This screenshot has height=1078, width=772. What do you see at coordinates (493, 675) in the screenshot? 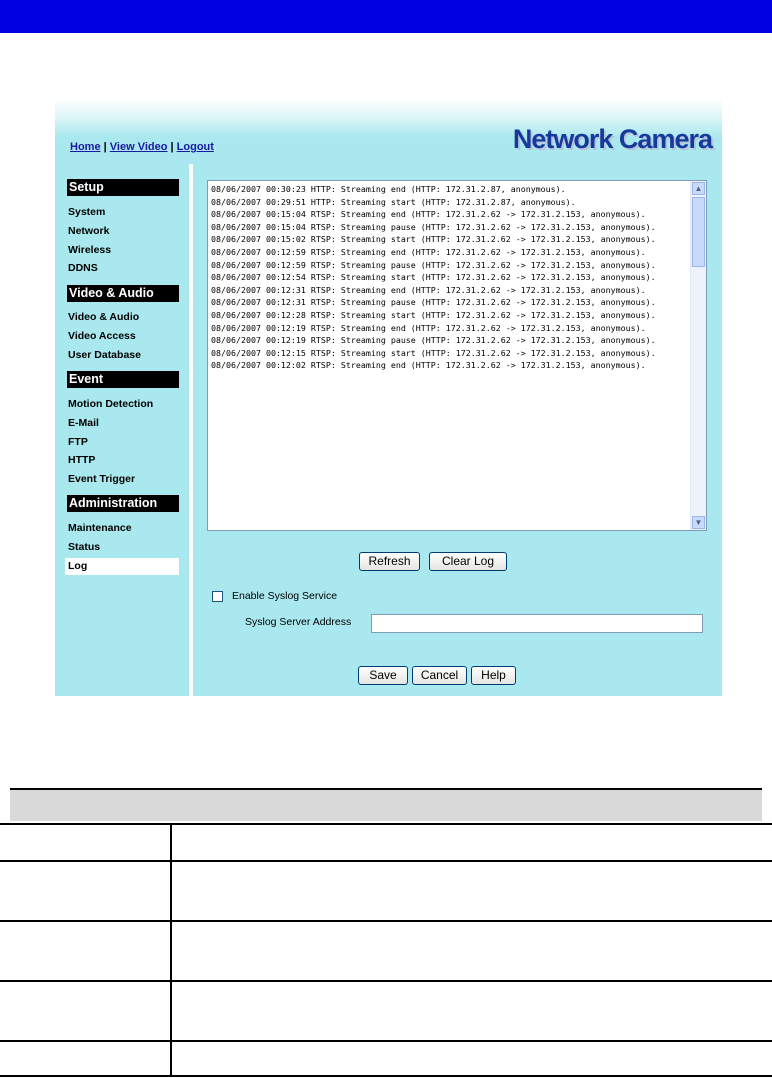
I see `help-button: Help` at bounding box center [493, 675].